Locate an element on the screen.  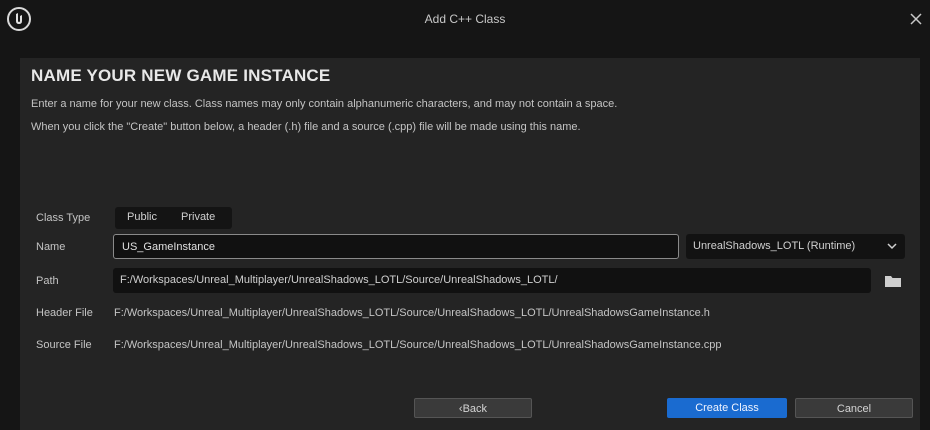
class-type-public-option: Public is located at coordinates (142, 217).